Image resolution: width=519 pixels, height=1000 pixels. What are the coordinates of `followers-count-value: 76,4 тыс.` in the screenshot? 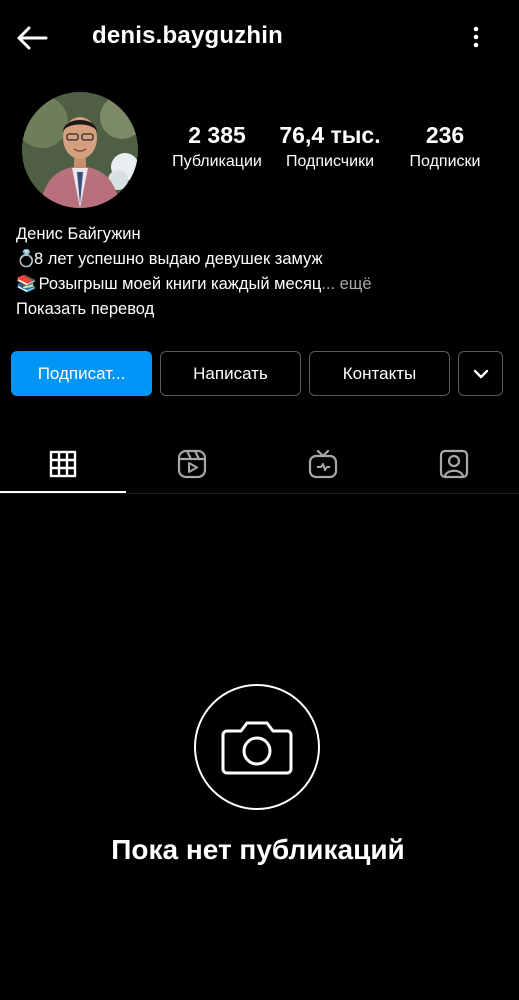 It's located at (330, 135).